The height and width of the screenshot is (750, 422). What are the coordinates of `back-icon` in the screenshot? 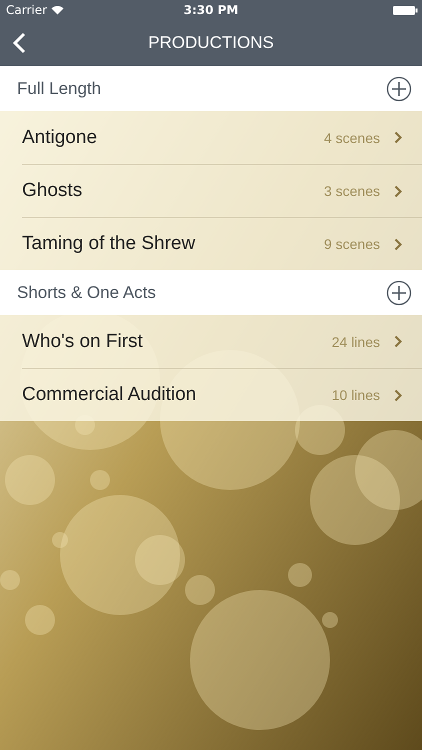 It's located at (19, 43).